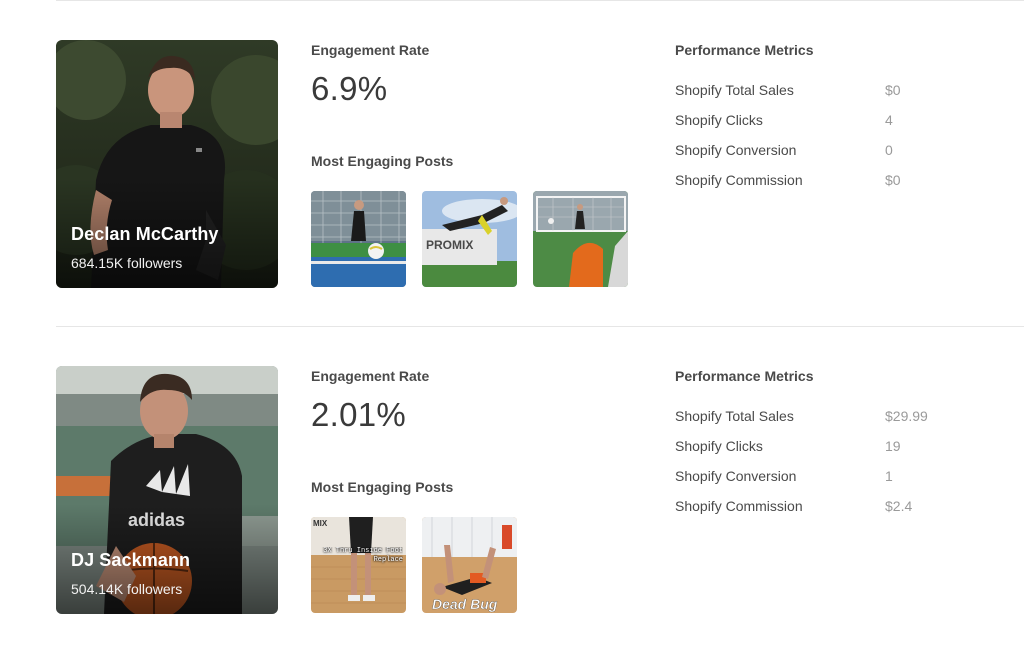 This screenshot has height=648, width=1024. I want to click on goalkeeper-training-photo, so click(358, 239).